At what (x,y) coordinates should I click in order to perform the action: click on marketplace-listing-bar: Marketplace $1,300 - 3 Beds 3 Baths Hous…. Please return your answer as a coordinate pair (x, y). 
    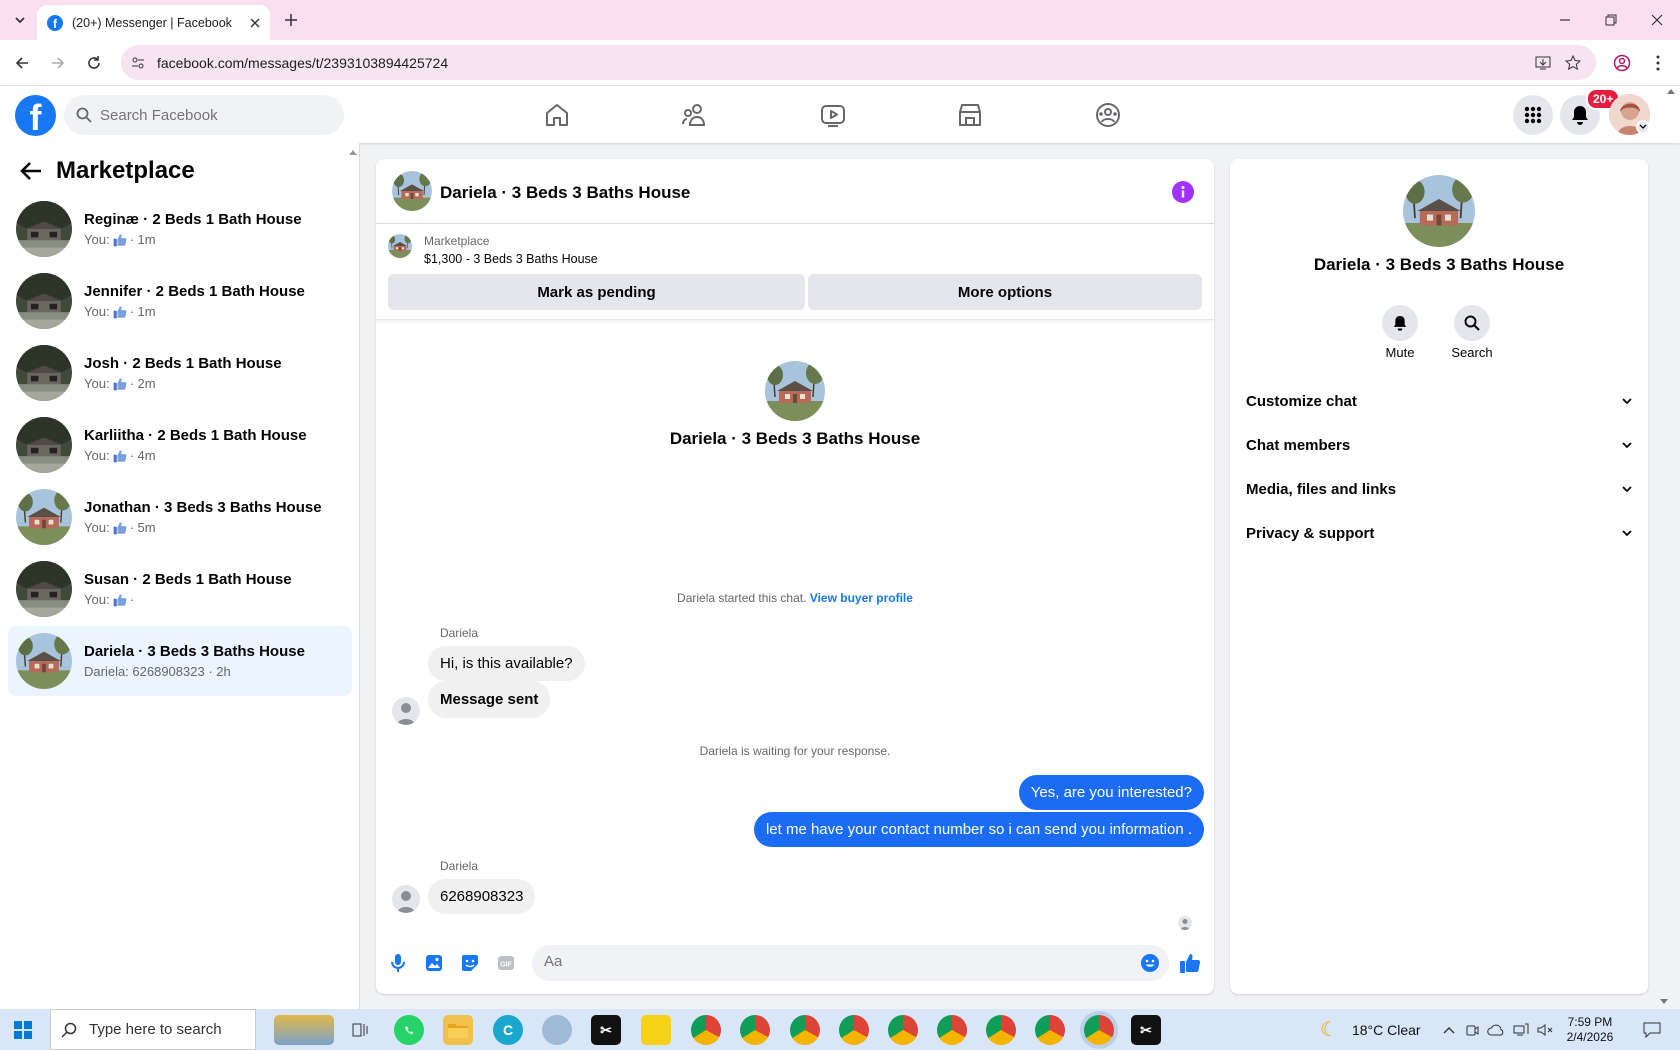
    Looking at the image, I should click on (795, 272).